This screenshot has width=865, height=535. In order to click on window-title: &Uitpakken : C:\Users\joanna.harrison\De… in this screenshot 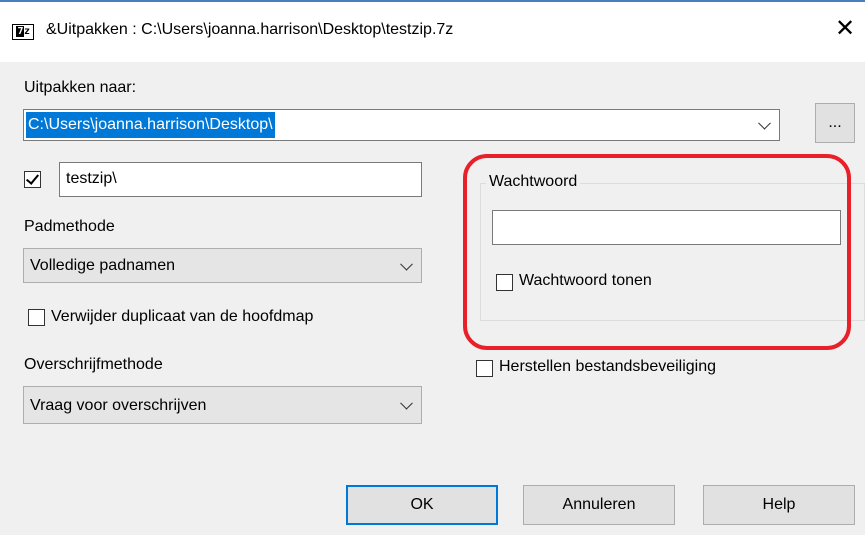, I will do `click(250, 29)`.